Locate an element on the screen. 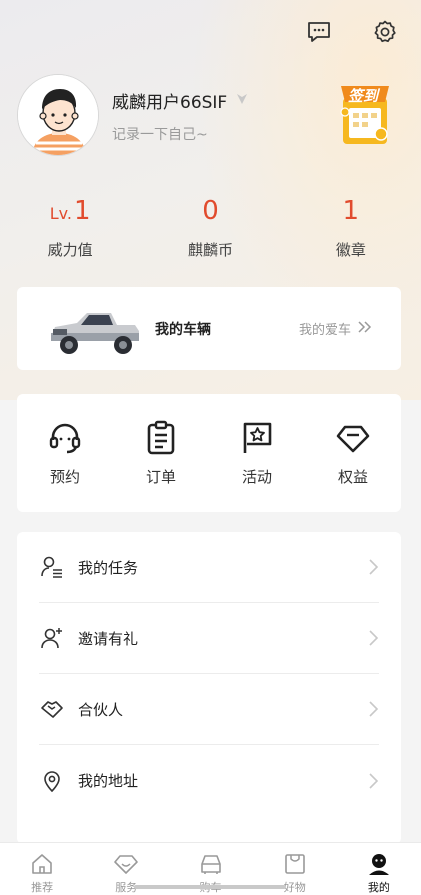 The width and height of the screenshot is (421, 895). home-icon is located at coordinates (42, 864).